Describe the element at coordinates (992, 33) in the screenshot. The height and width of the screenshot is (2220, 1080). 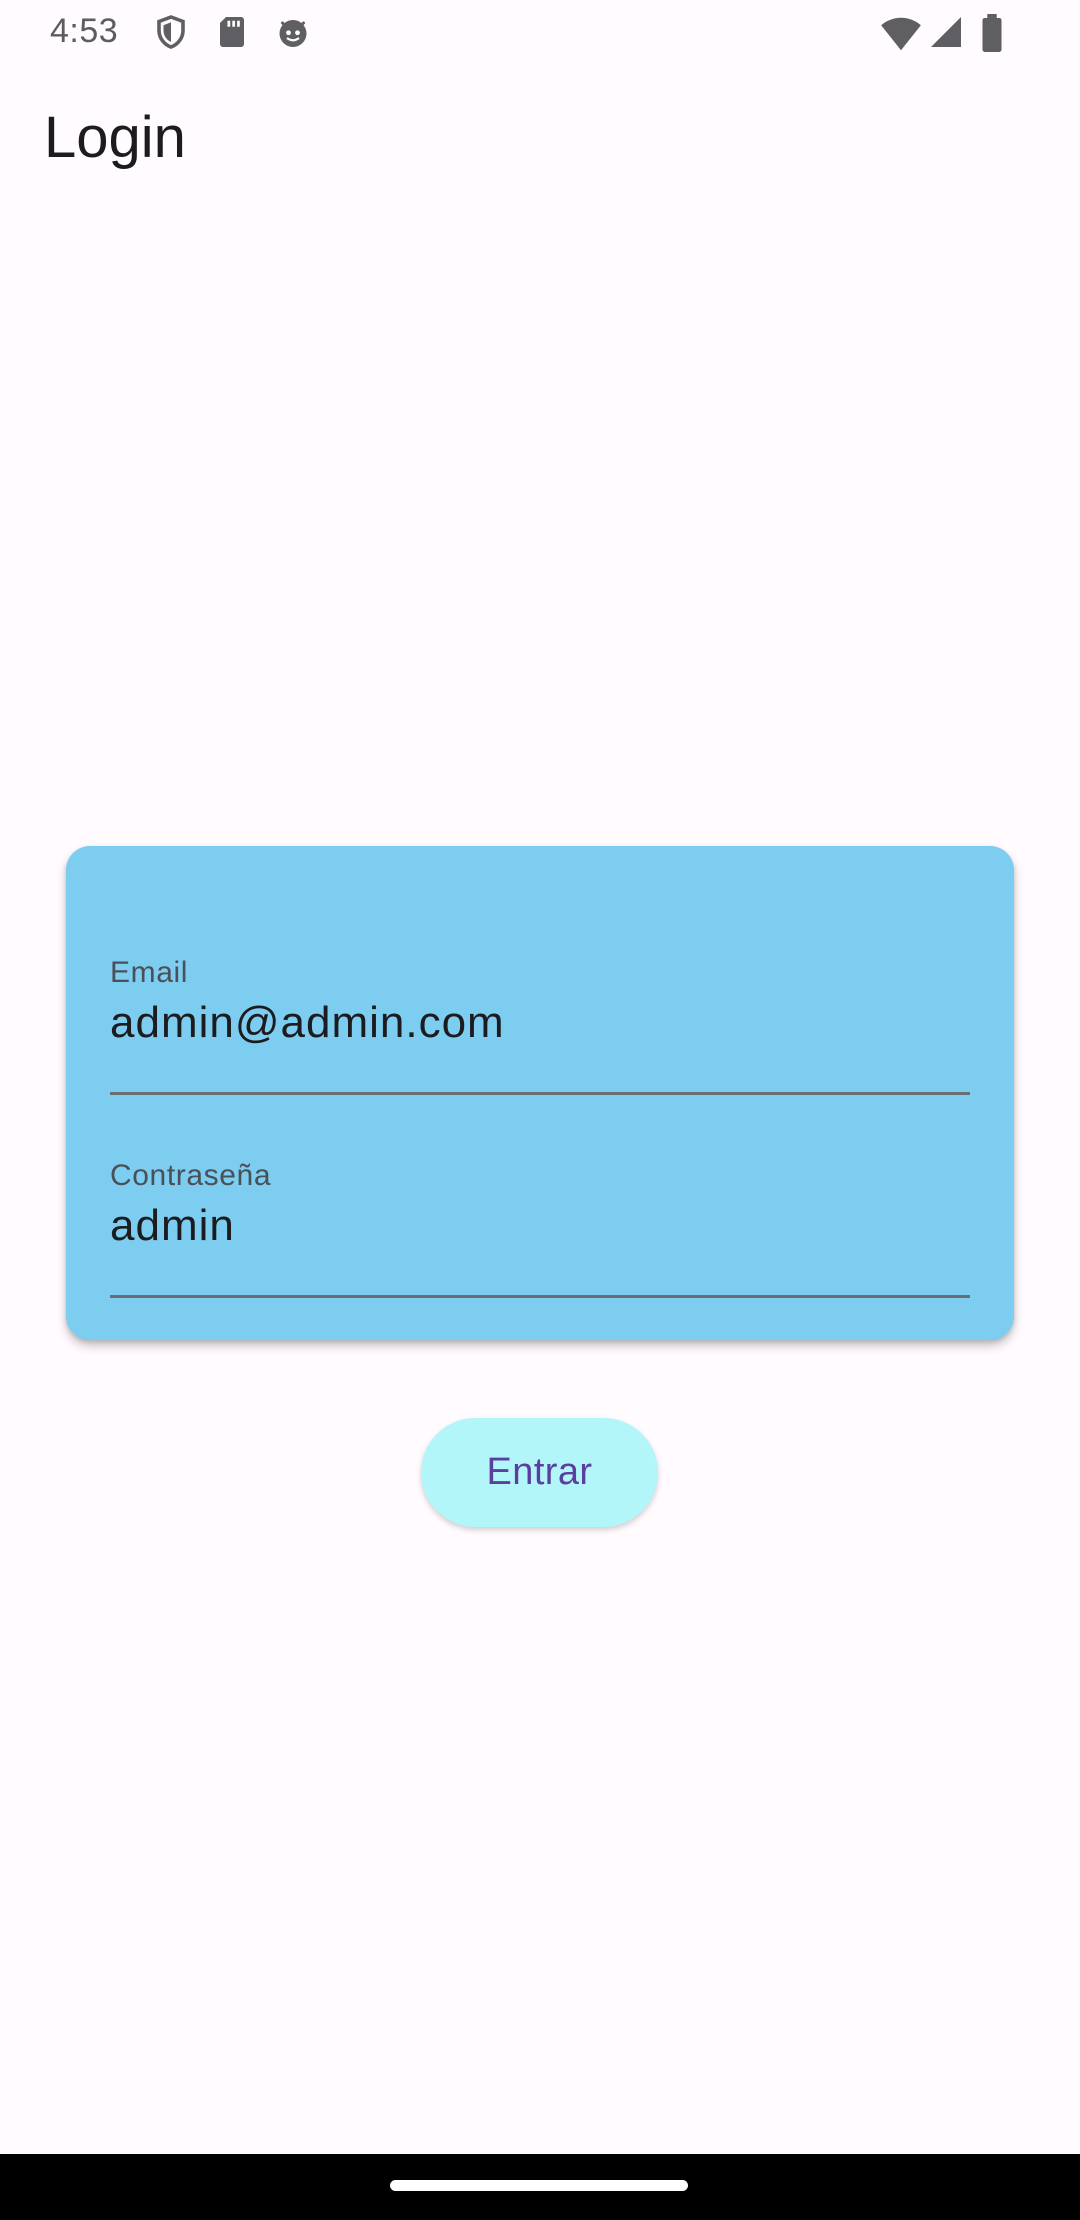
I see `battery-icon` at that location.